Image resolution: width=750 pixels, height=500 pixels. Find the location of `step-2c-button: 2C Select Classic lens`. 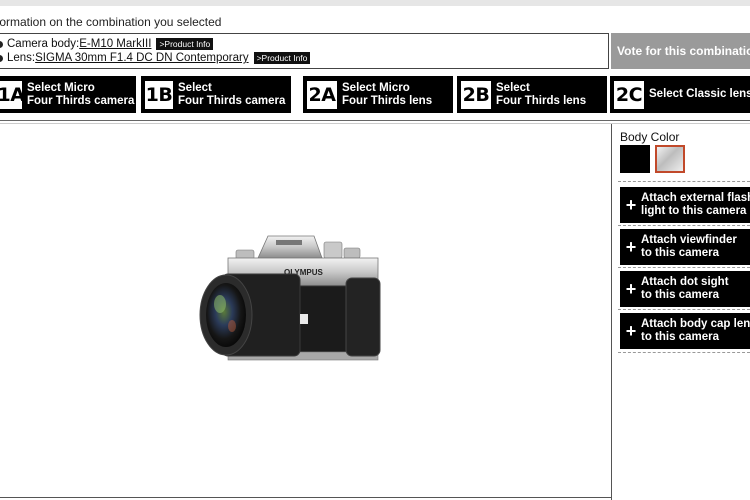

step-2c-button: 2C Select Classic lens is located at coordinates (680, 94).